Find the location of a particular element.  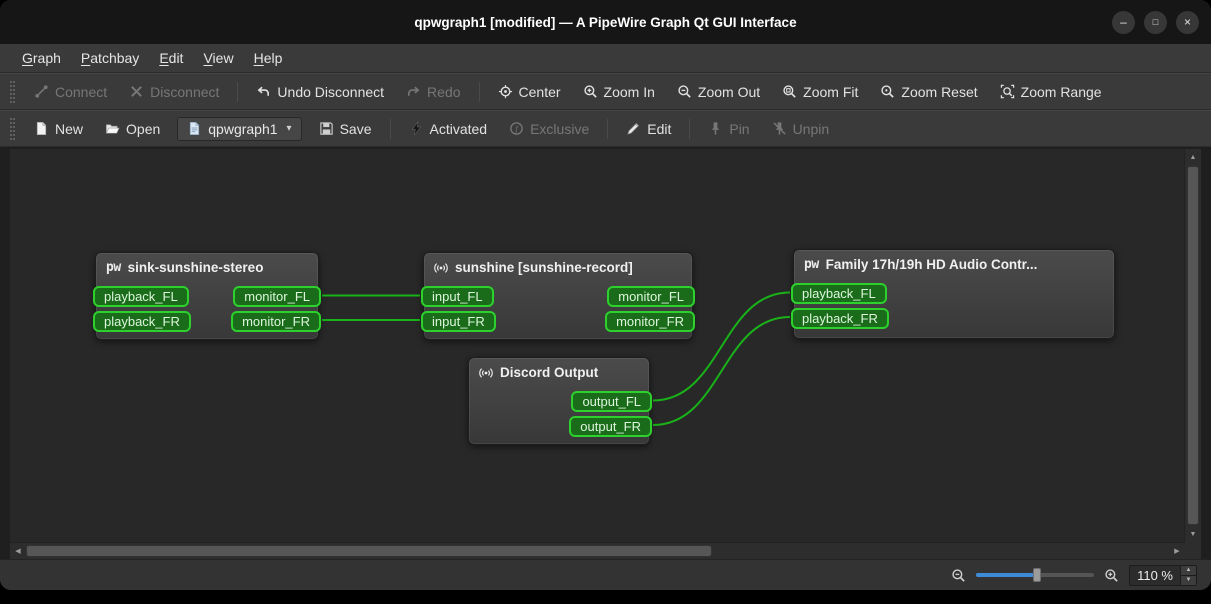

graph-node-discord-output: Discord Output output_FL output_FR is located at coordinates (560, 401).